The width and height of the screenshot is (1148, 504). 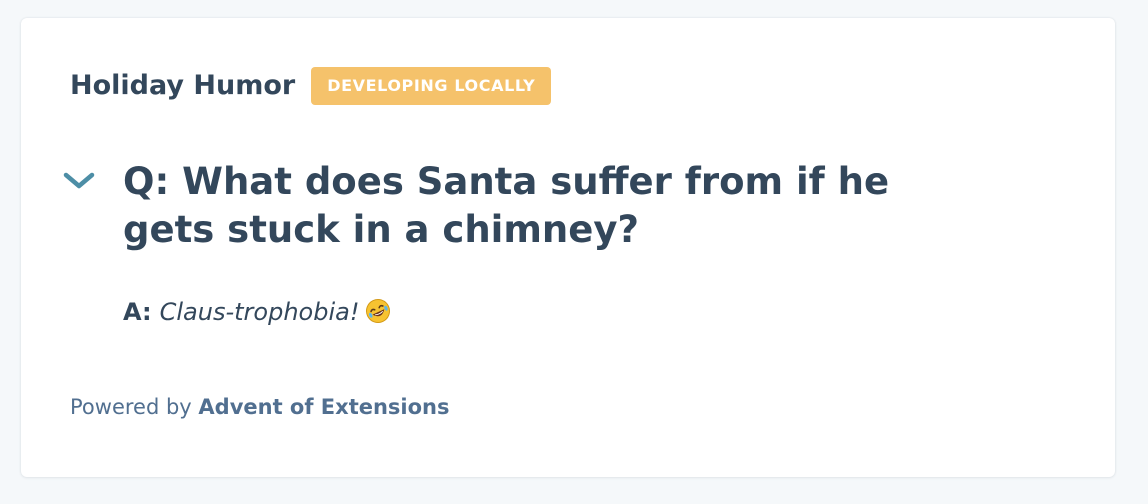 I want to click on rolling-on-the-floor-laughing-emoji-icon, so click(x=378, y=311).